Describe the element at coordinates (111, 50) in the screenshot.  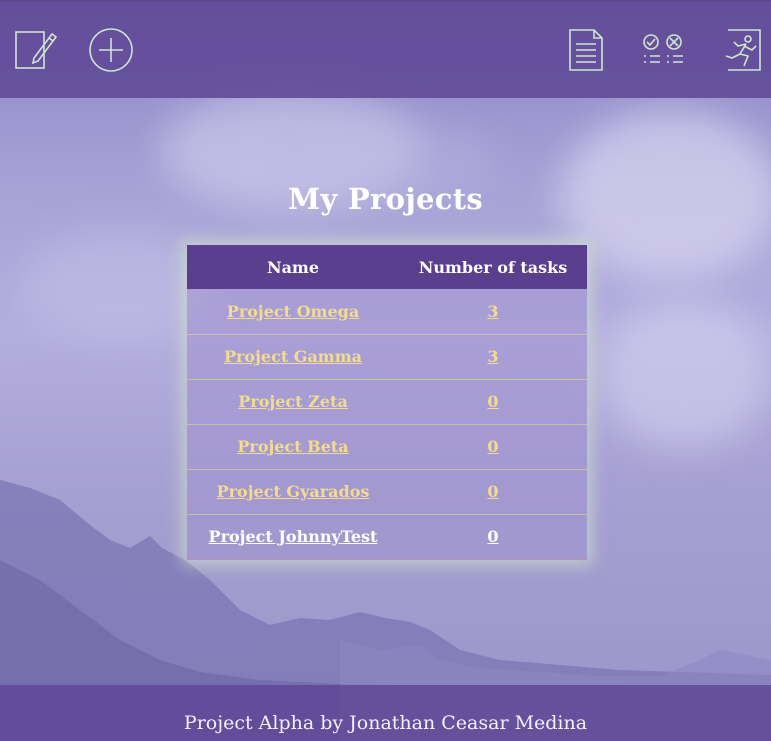
I see `add-circle-icon` at that location.